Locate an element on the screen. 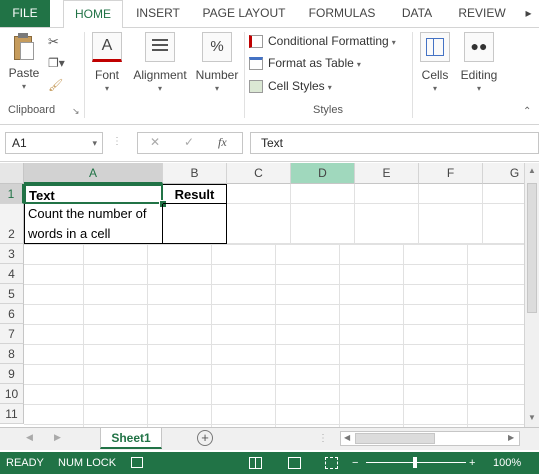 The image size is (539, 474). scroll-up-icon: ▲ is located at coordinates (532, 170).